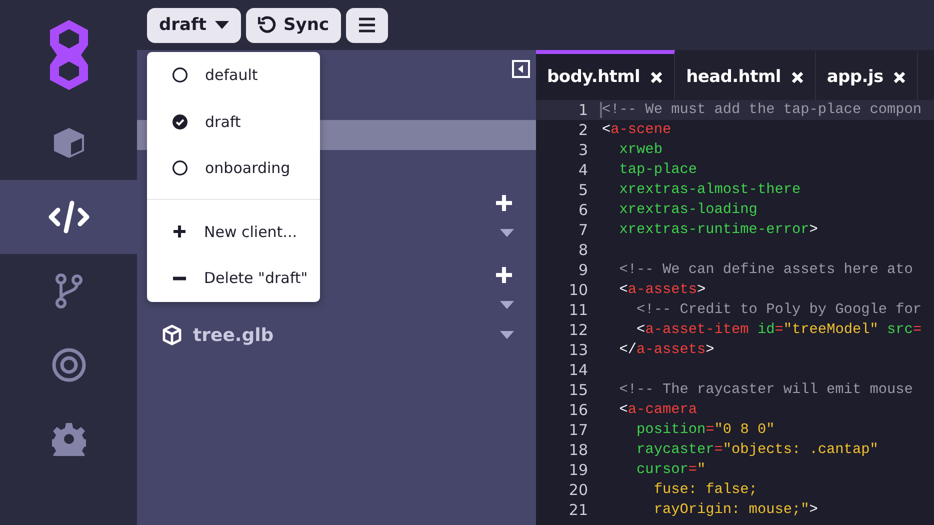 The image size is (934, 525). What do you see at coordinates (578, 470) in the screenshot?
I see `line-number: 19` at bounding box center [578, 470].